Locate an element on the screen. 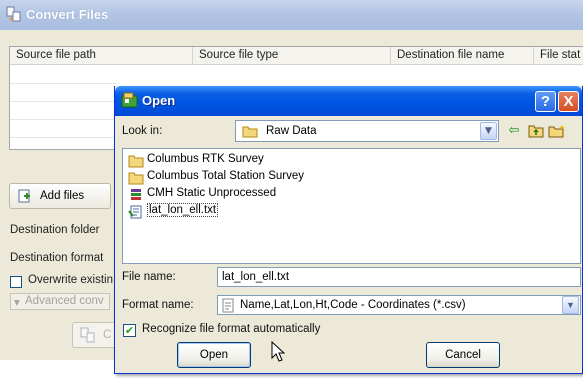  look-in-dropdown: Raw Data ▼ is located at coordinates (367, 131).